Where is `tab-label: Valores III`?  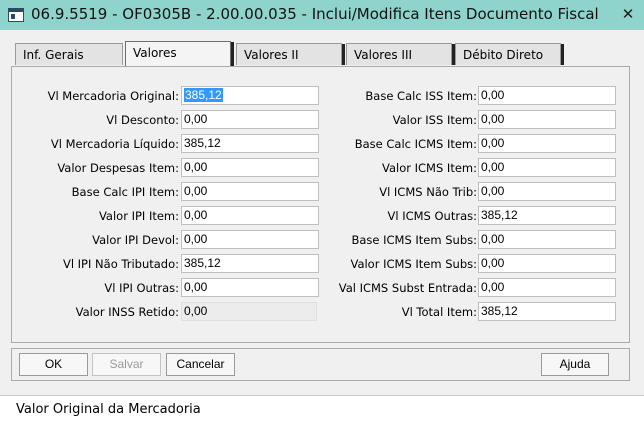 tab-label: Valores III is located at coordinates (383, 55).